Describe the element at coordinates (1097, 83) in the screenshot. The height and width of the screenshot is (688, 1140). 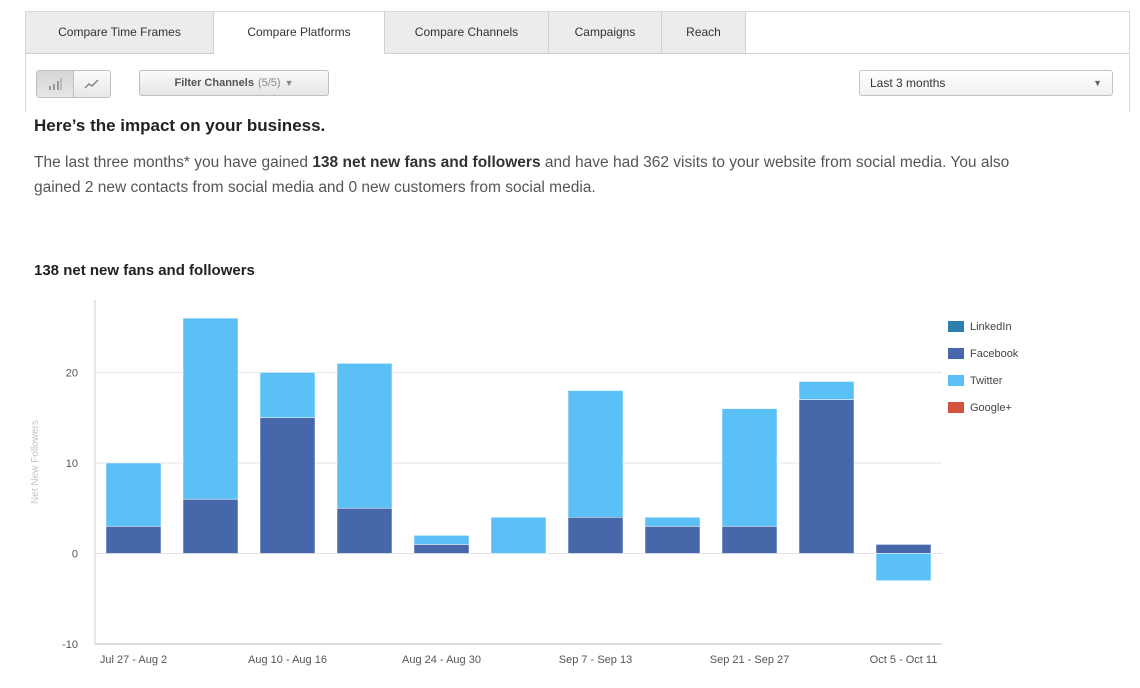
I see `dropdown-arrow-icon: ▼` at that location.